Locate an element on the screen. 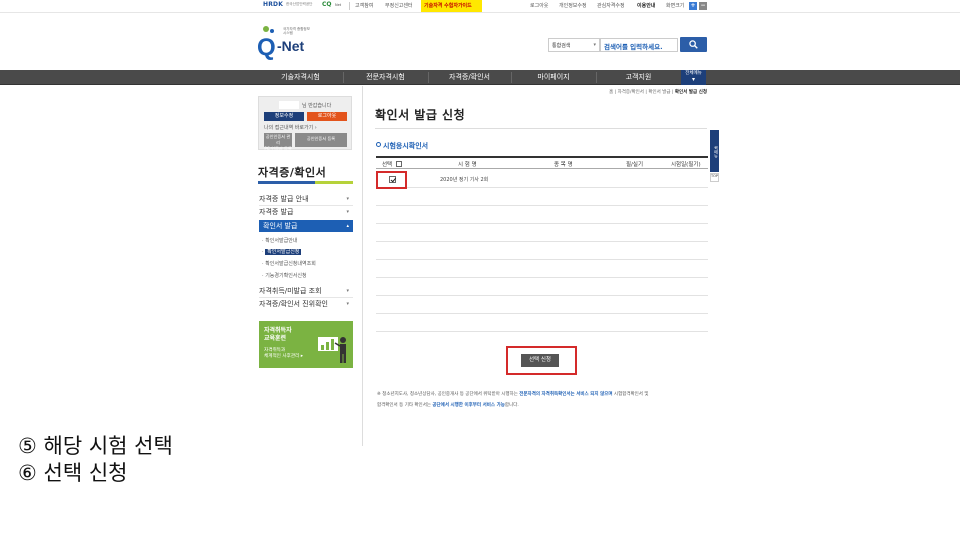  step-6-label: ⑥ 선택 신청 is located at coordinates (73, 473).